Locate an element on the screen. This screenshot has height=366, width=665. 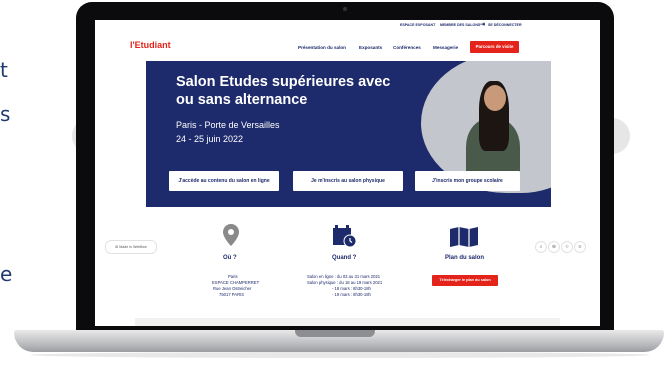
when-title: Quand ? is located at coordinates (344, 258).